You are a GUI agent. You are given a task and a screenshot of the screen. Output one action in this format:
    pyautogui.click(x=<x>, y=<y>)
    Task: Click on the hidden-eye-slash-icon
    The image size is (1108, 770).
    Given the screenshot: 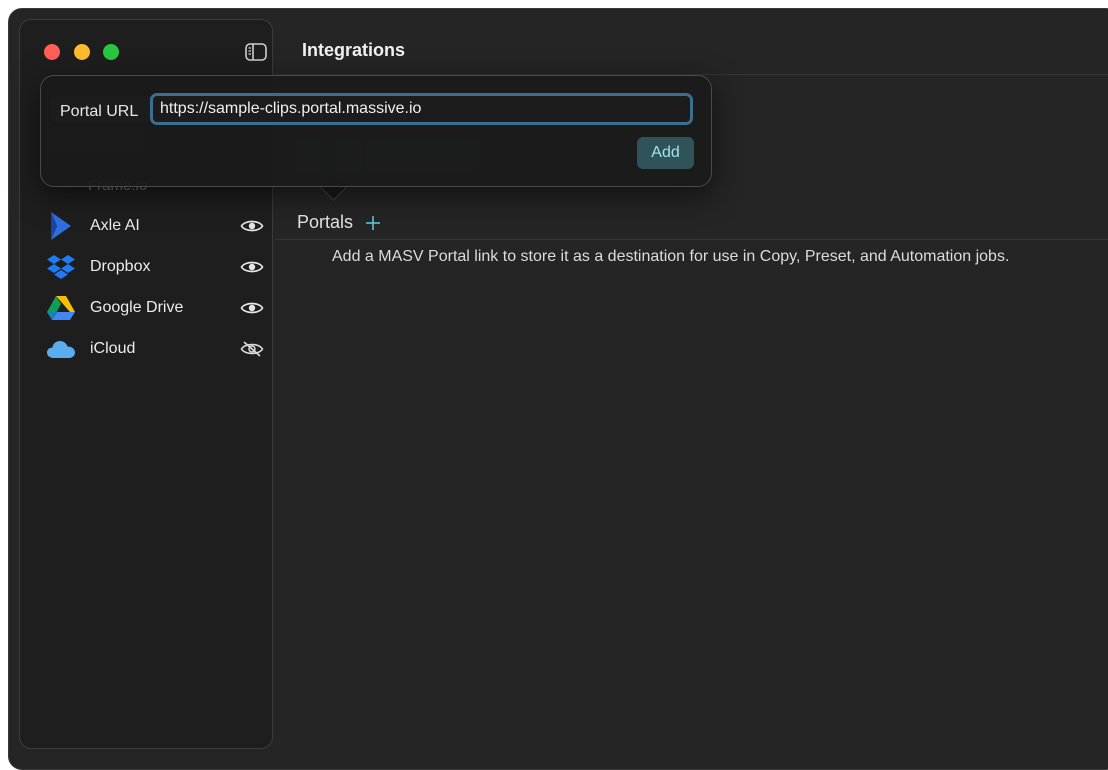 What is the action you would take?
    pyautogui.click(x=252, y=349)
    